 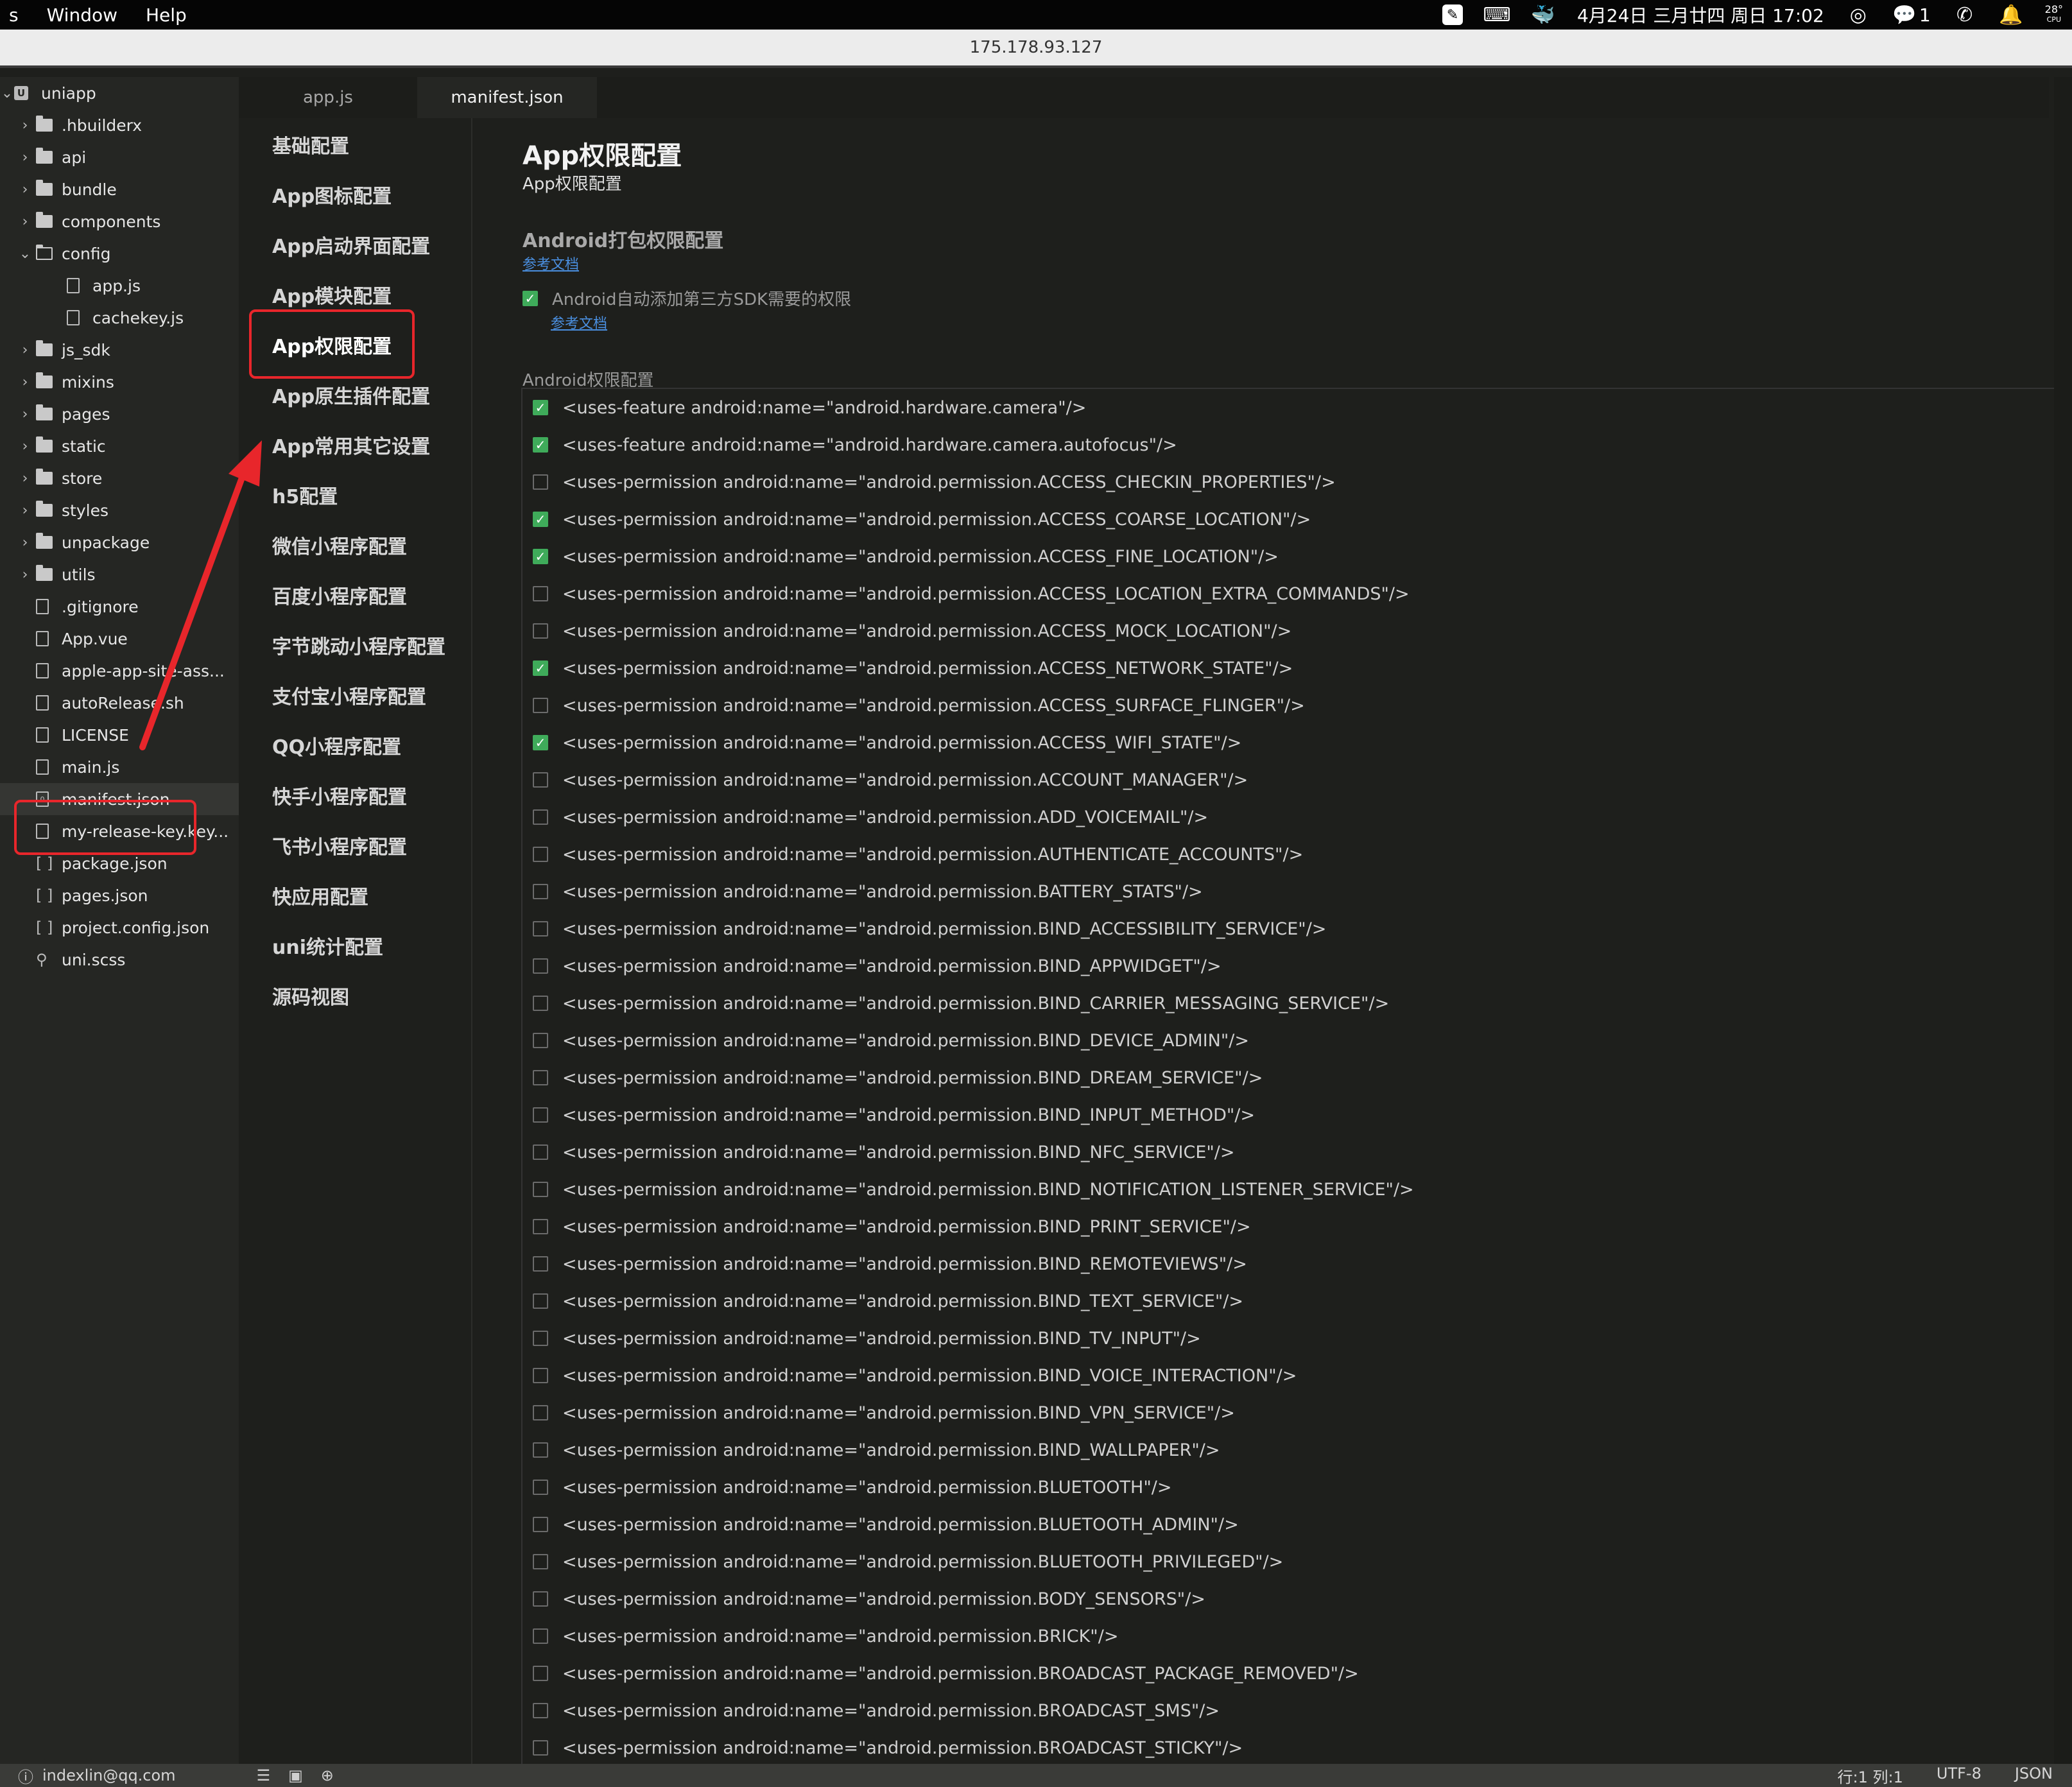 What do you see at coordinates (120, 253) in the screenshot?
I see `tree-item-config: ⌄ config` at bounding box center [120, 253].